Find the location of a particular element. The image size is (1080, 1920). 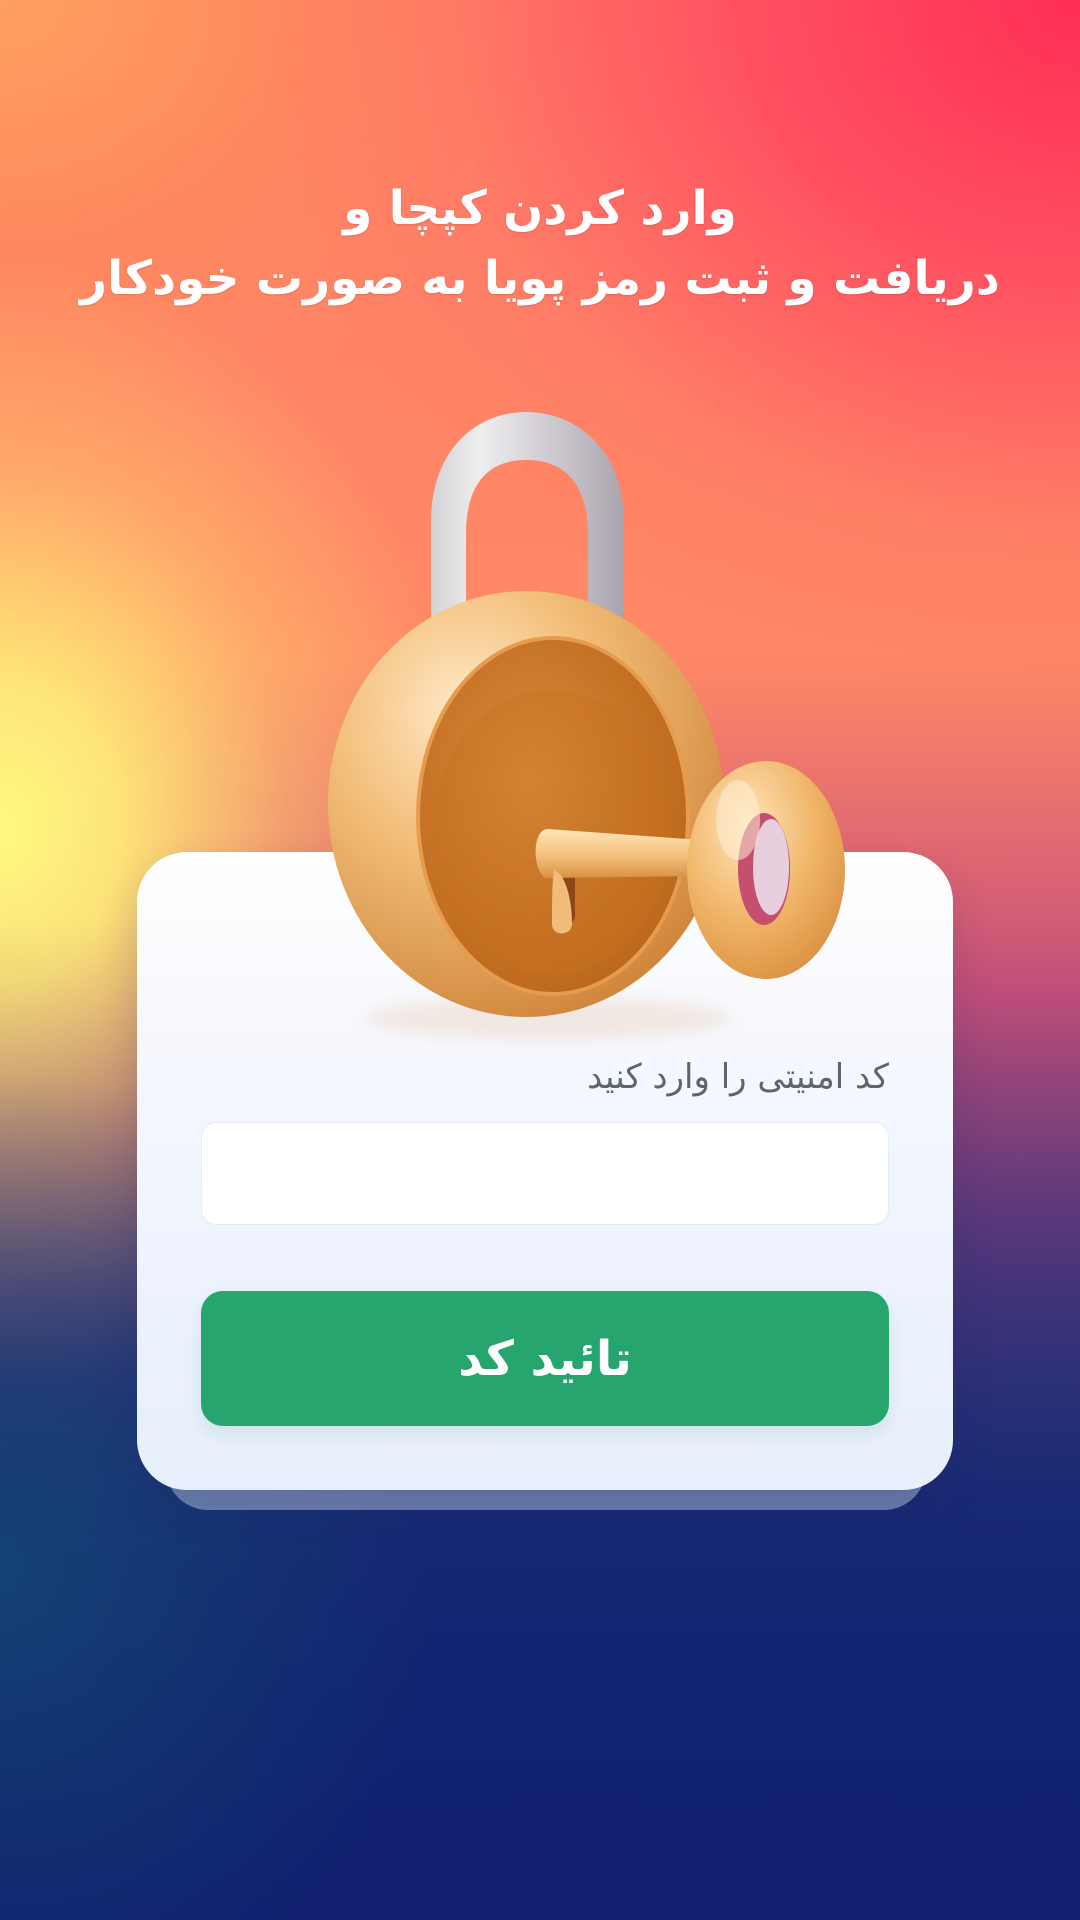

captcha-label: کد امنیتی را وارد کنید is located at coordinates (738, 1077).